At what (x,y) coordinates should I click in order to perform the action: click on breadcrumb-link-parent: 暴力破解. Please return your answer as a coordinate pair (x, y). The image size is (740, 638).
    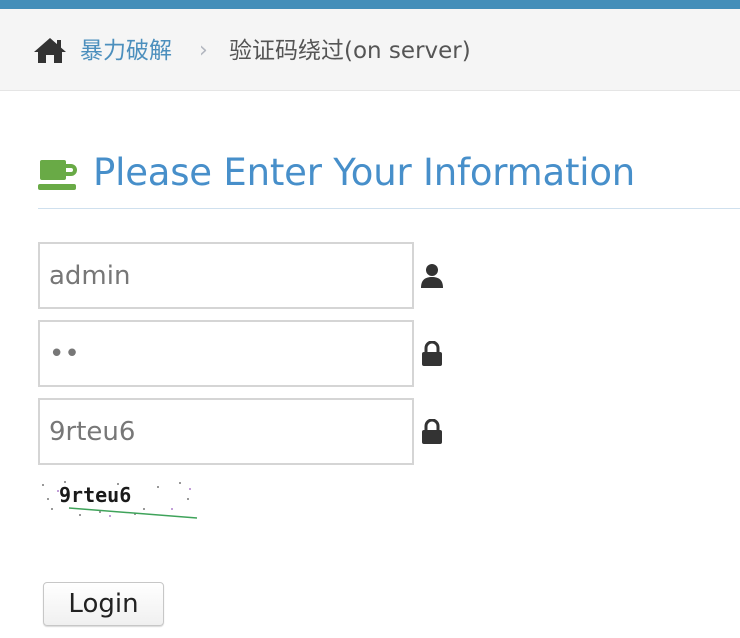
    Looking at the image, I should click on (126, 51).